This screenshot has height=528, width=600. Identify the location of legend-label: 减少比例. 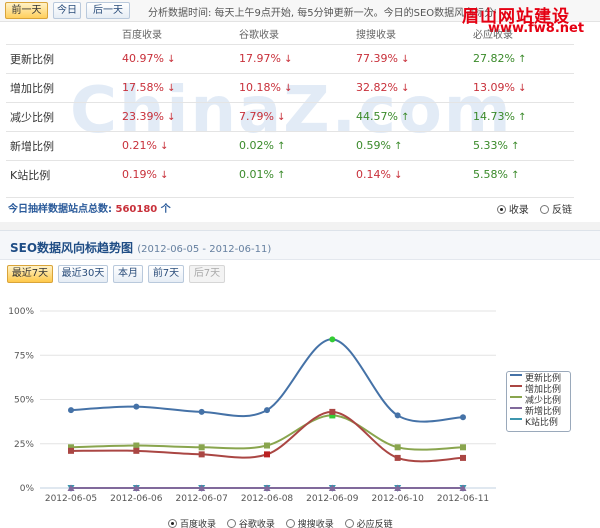
(543, 401).